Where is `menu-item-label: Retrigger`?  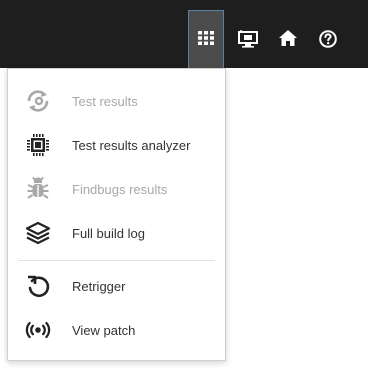
menu-item-label: Retrigger is located at coordinates (99, 286).